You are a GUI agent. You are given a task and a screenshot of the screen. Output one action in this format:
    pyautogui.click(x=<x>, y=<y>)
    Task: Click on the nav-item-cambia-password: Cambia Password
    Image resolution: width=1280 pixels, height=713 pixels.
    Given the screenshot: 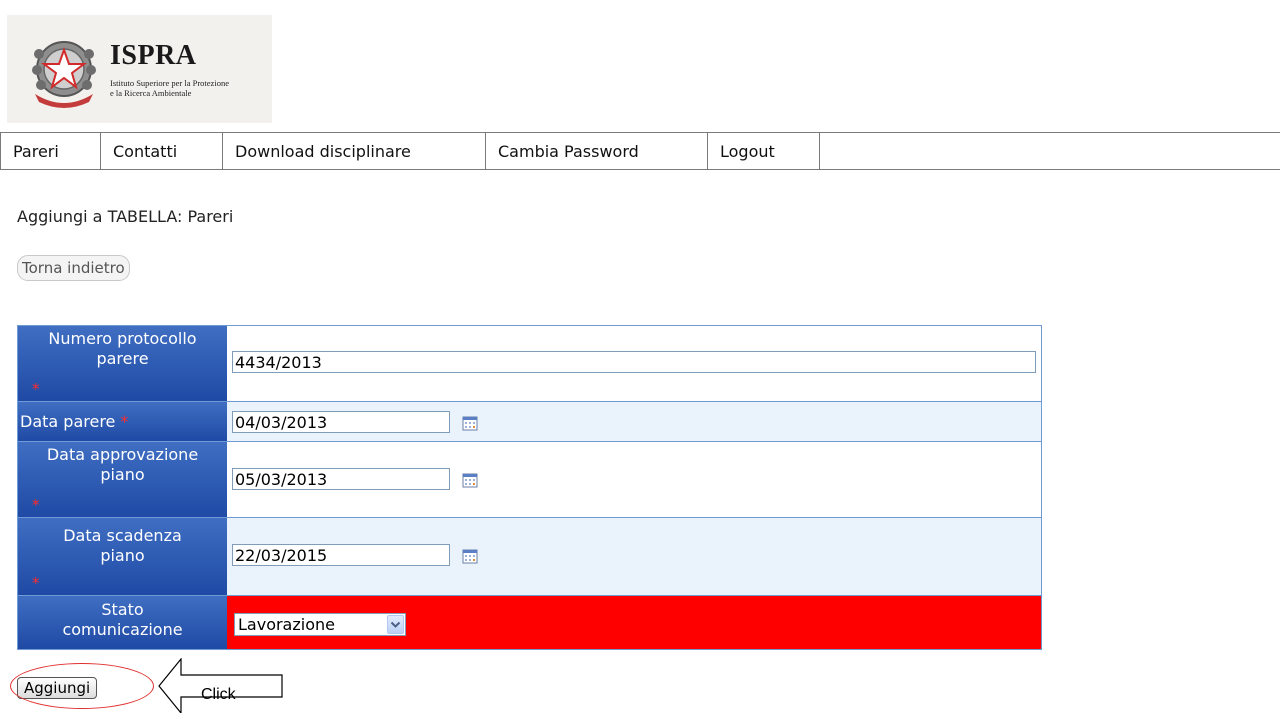 What is the action you would take?
    pyautogui.click(x=597, y=151)
    